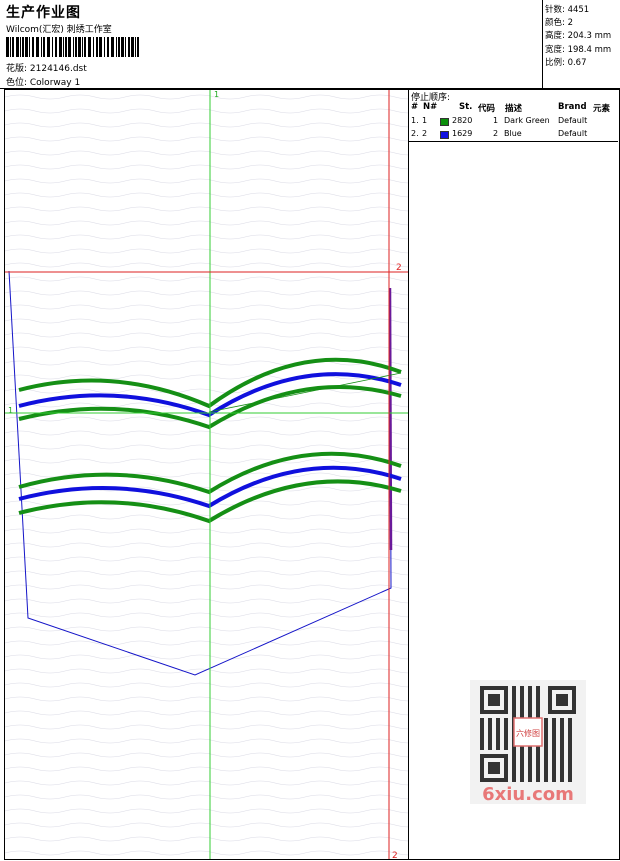 The width and height of the screenshot is (620, 861). I want to click on qr-code-icon: 六修图 6xiu.com, so click(528, 742).